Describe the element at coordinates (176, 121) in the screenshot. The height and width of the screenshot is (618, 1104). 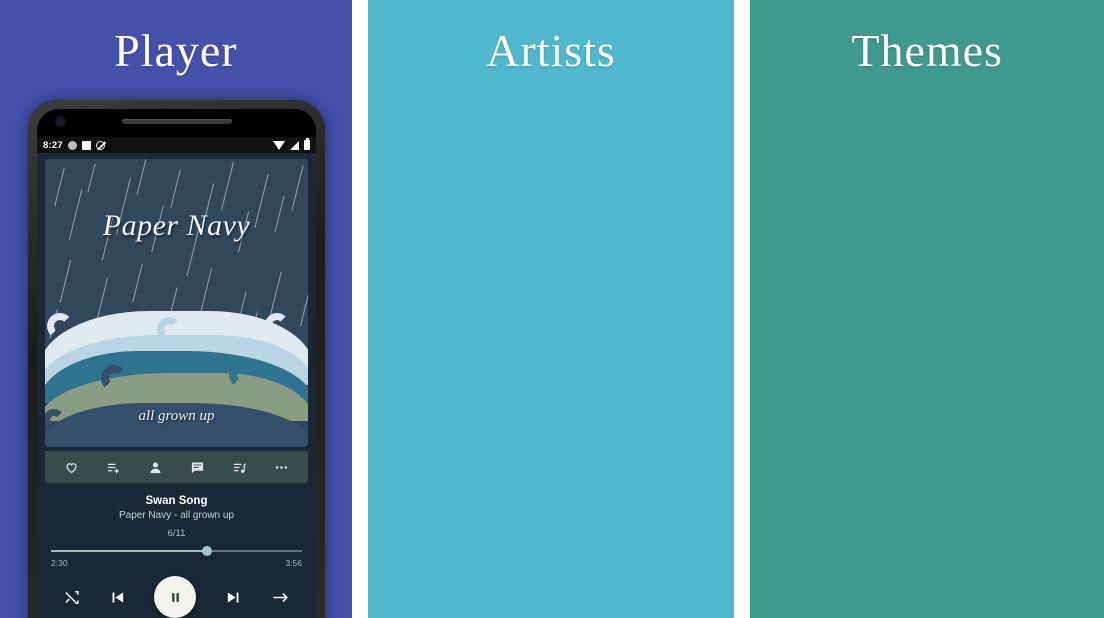
I see `speaker-grille` at that location.